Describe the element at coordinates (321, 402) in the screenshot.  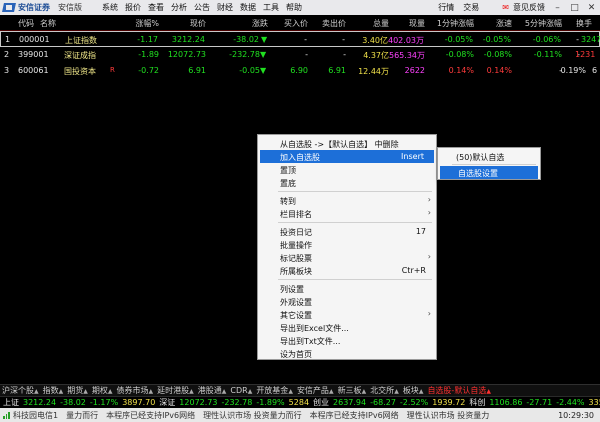
I see `cy-label: 创业` at that location.